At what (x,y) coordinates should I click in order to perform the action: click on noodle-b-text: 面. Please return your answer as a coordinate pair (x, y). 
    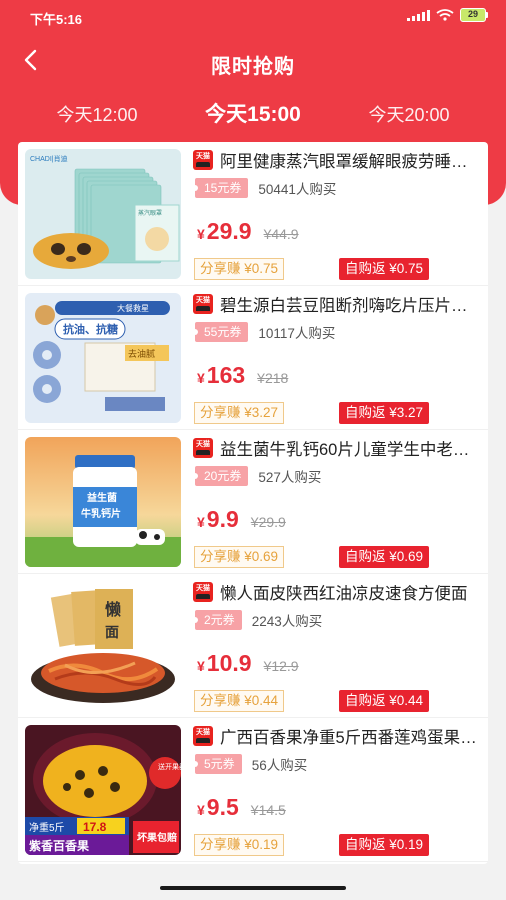
    Looking at the image, I should click on (112, 632).